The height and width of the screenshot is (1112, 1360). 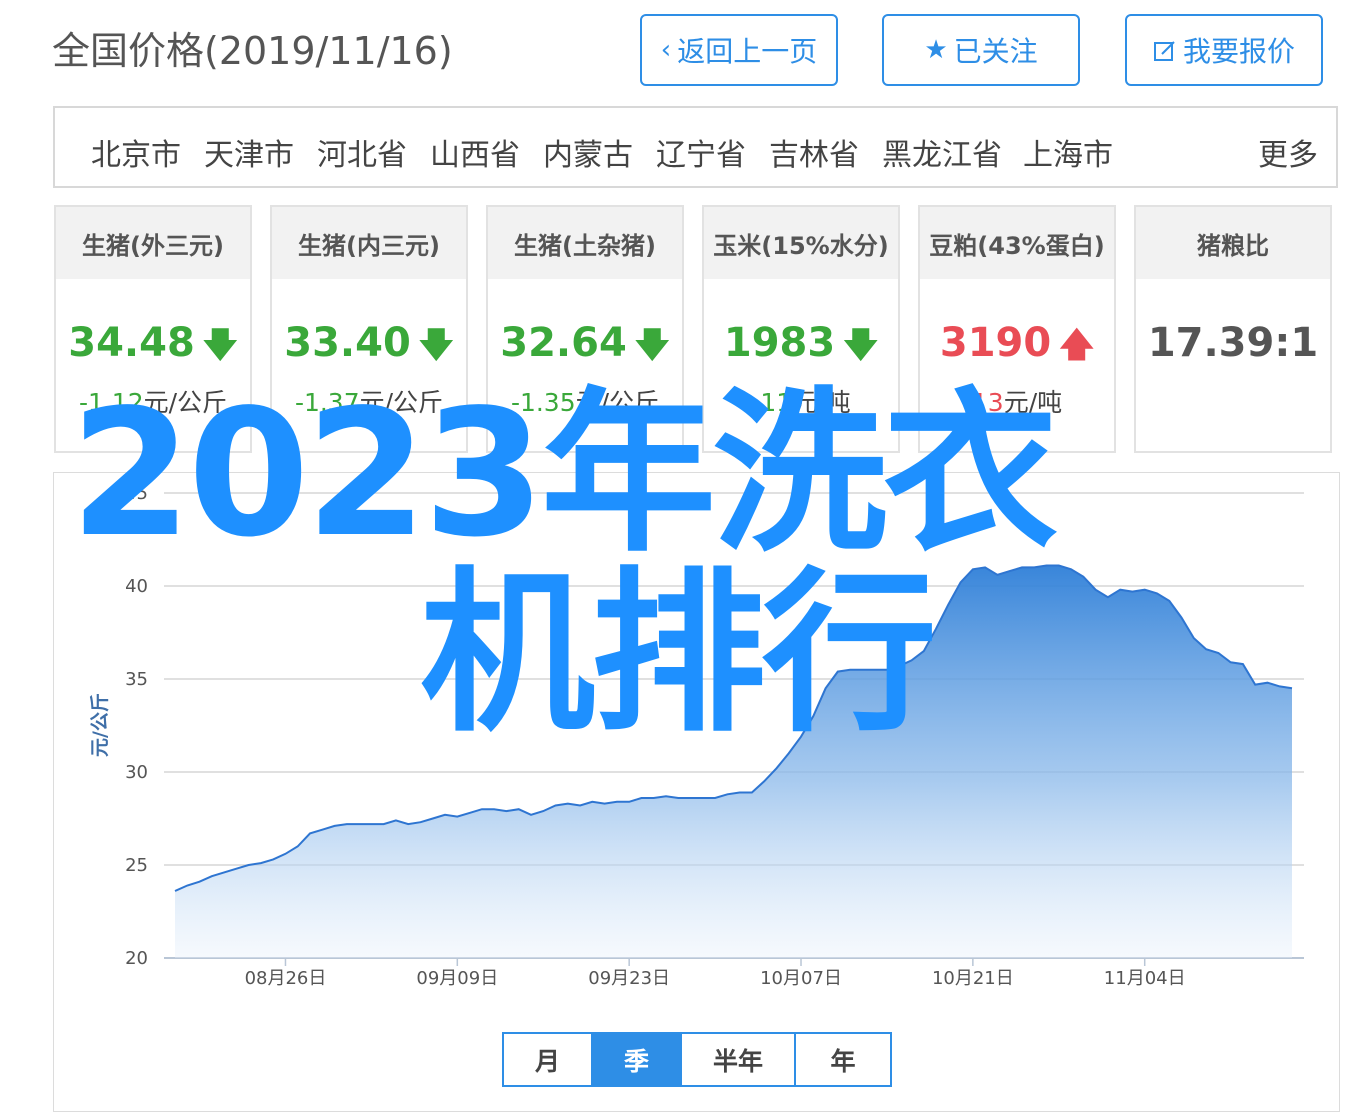 I want to click on price-card: 生猪(土杂猪) 32.64 🡇 -1.35元/公斤, so click(x=585, y=329).